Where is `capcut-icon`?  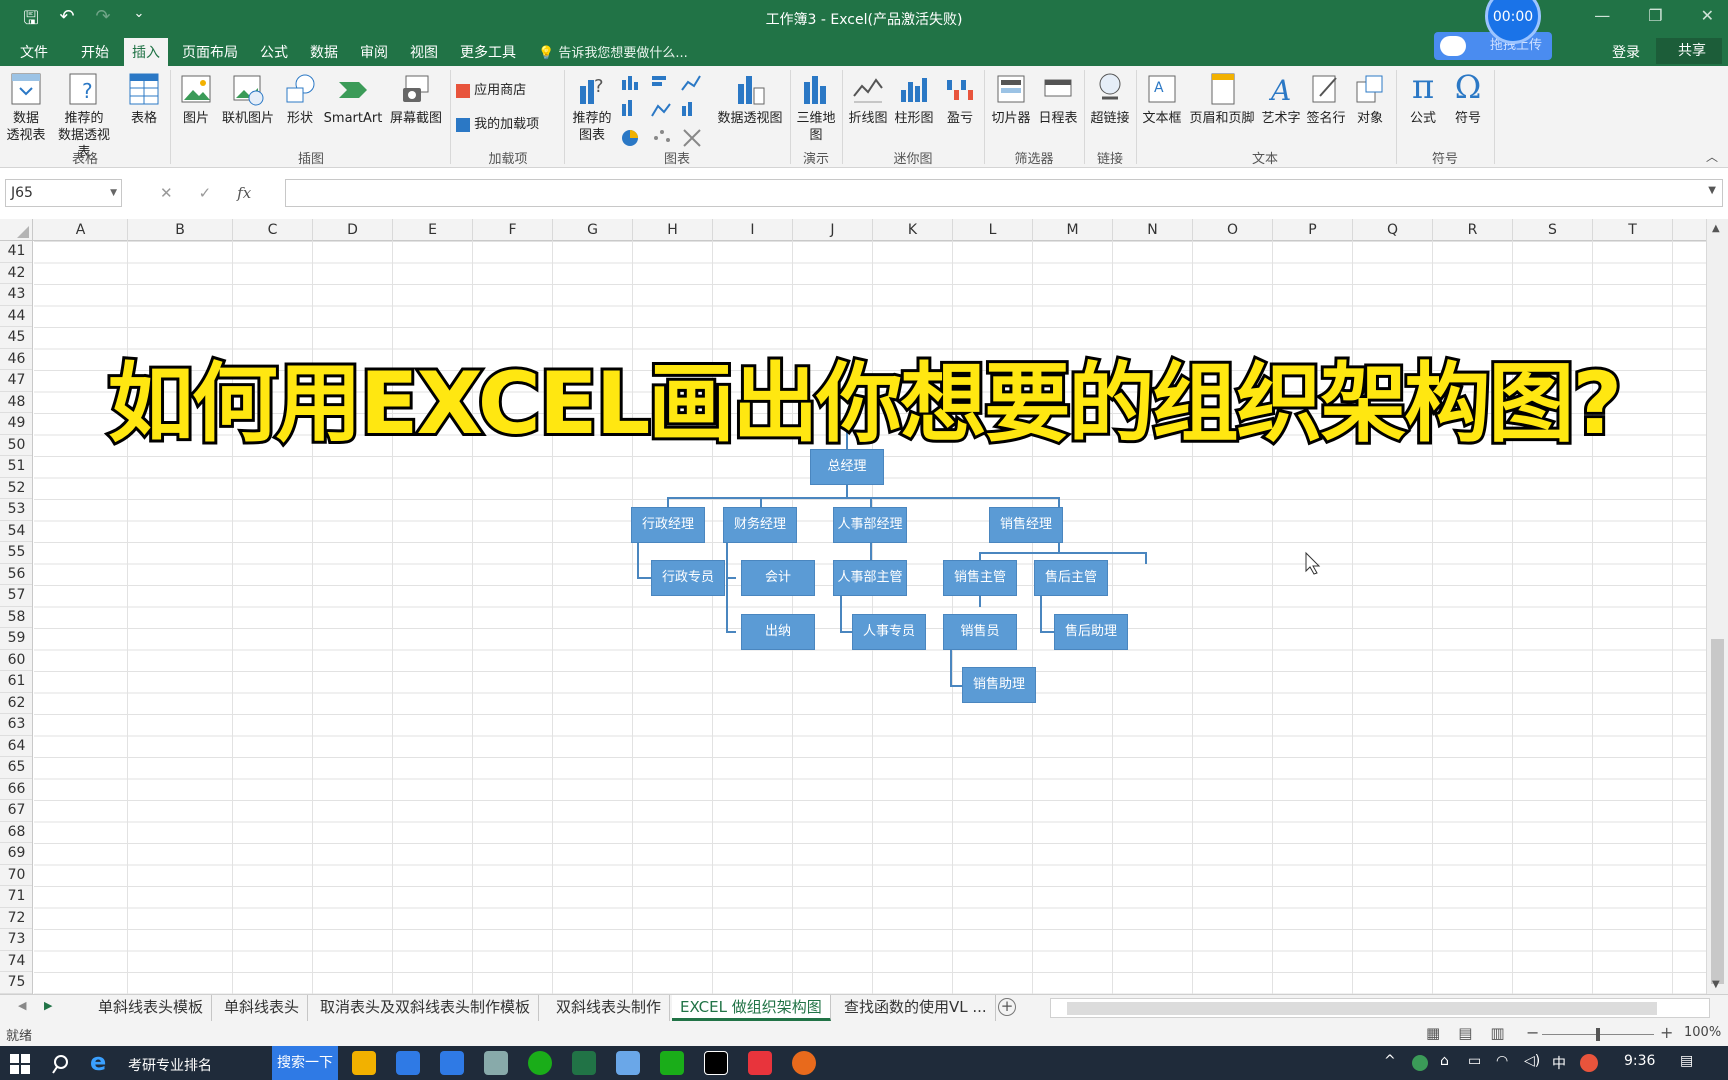 capcut-icon is located at coordinates (716, 1063).